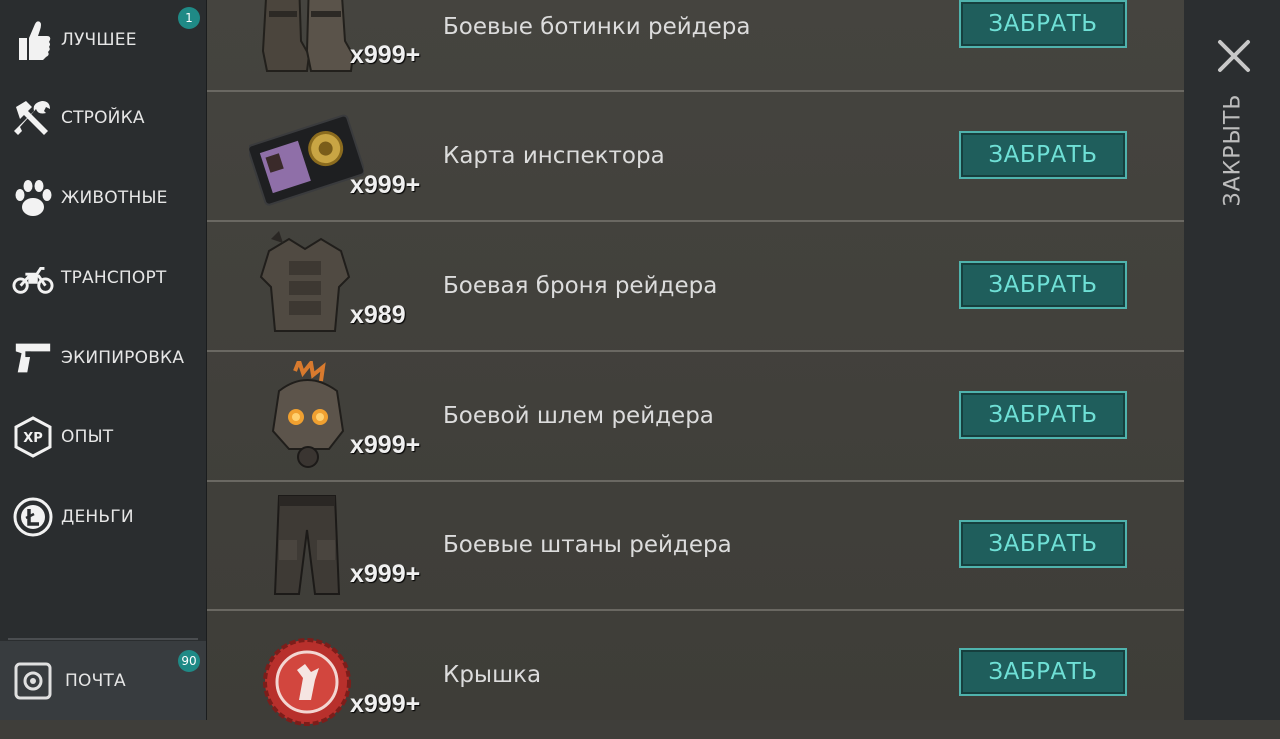  Describe the element at coordinates (97, 517) in the screenshot. I see `sidebar-item-label: ДЕНЬГИ` at that location.